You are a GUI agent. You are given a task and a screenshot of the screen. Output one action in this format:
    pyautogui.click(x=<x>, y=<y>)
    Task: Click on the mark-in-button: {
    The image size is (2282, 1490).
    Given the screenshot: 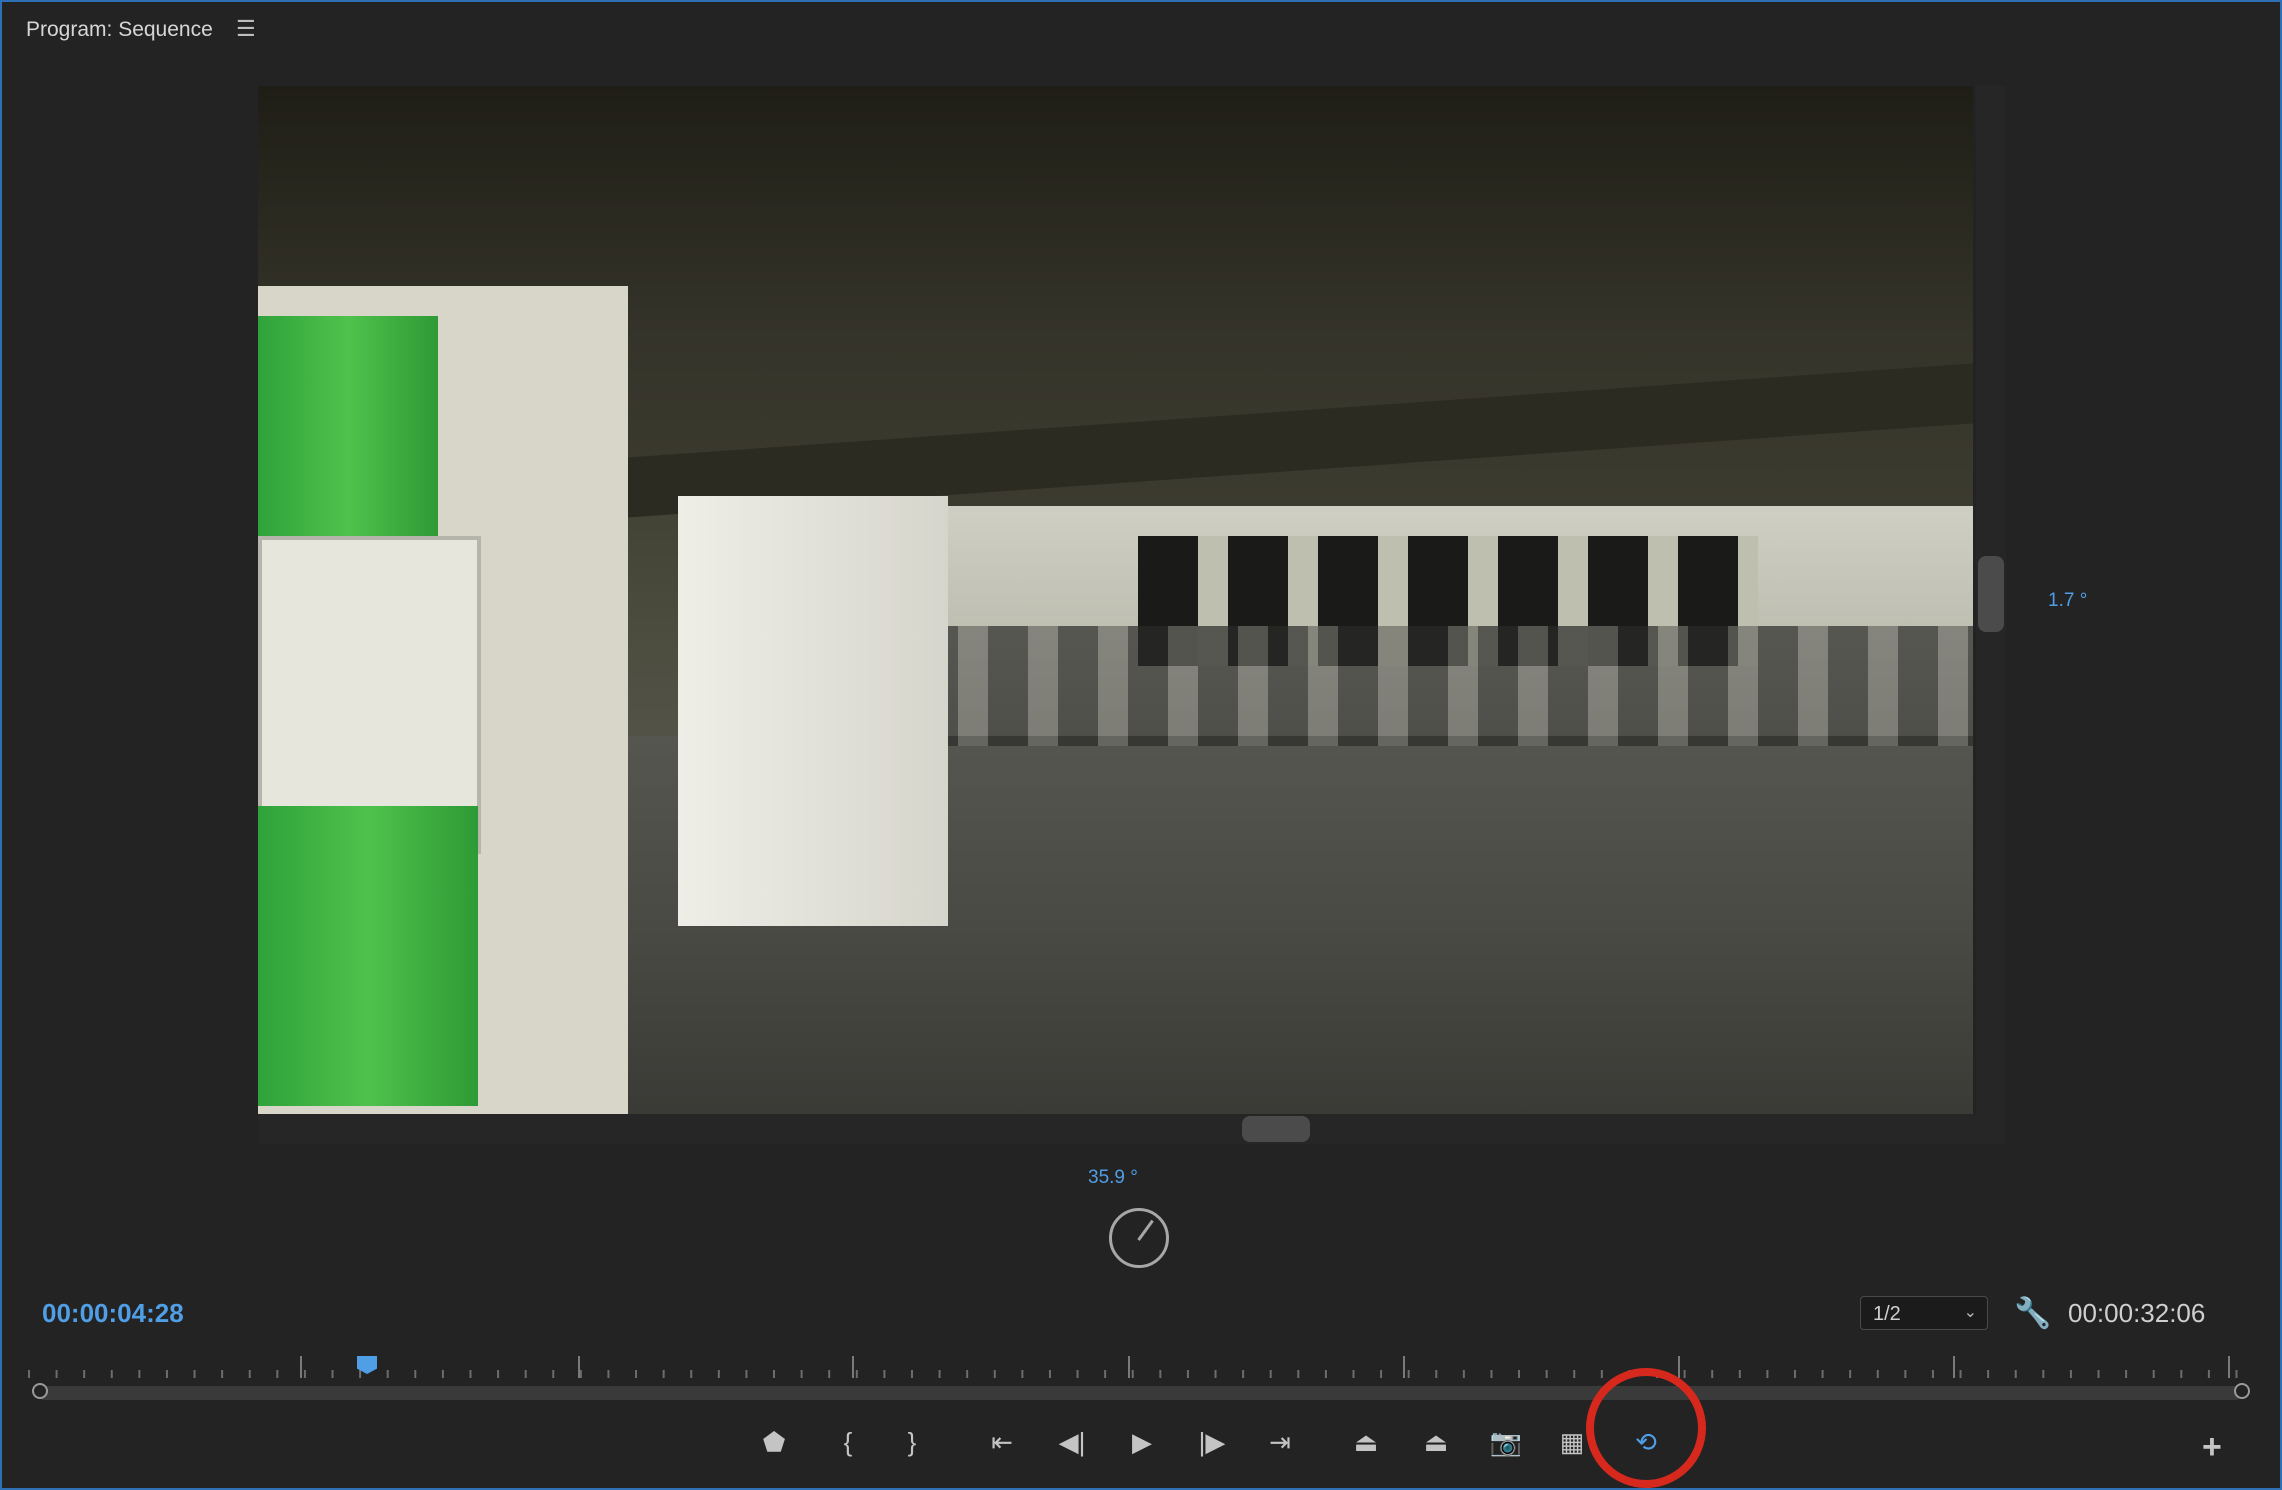 What is the action you would take?
    pyautogui.click(x=848, y=1442)
    